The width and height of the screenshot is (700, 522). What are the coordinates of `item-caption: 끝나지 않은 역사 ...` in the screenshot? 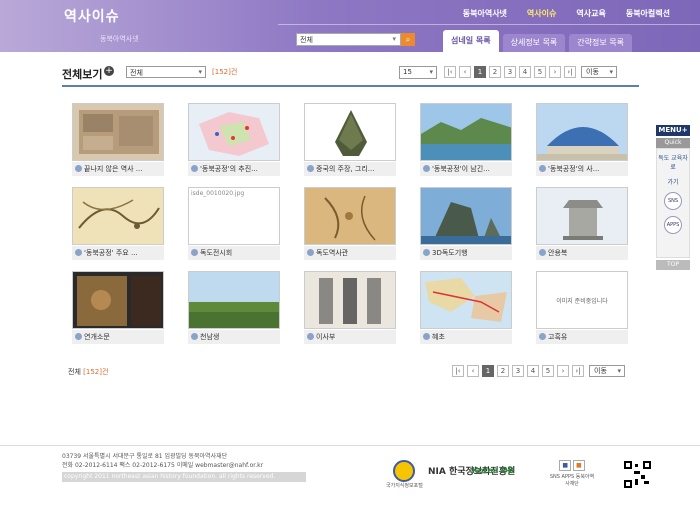 It's located at (118, 169).